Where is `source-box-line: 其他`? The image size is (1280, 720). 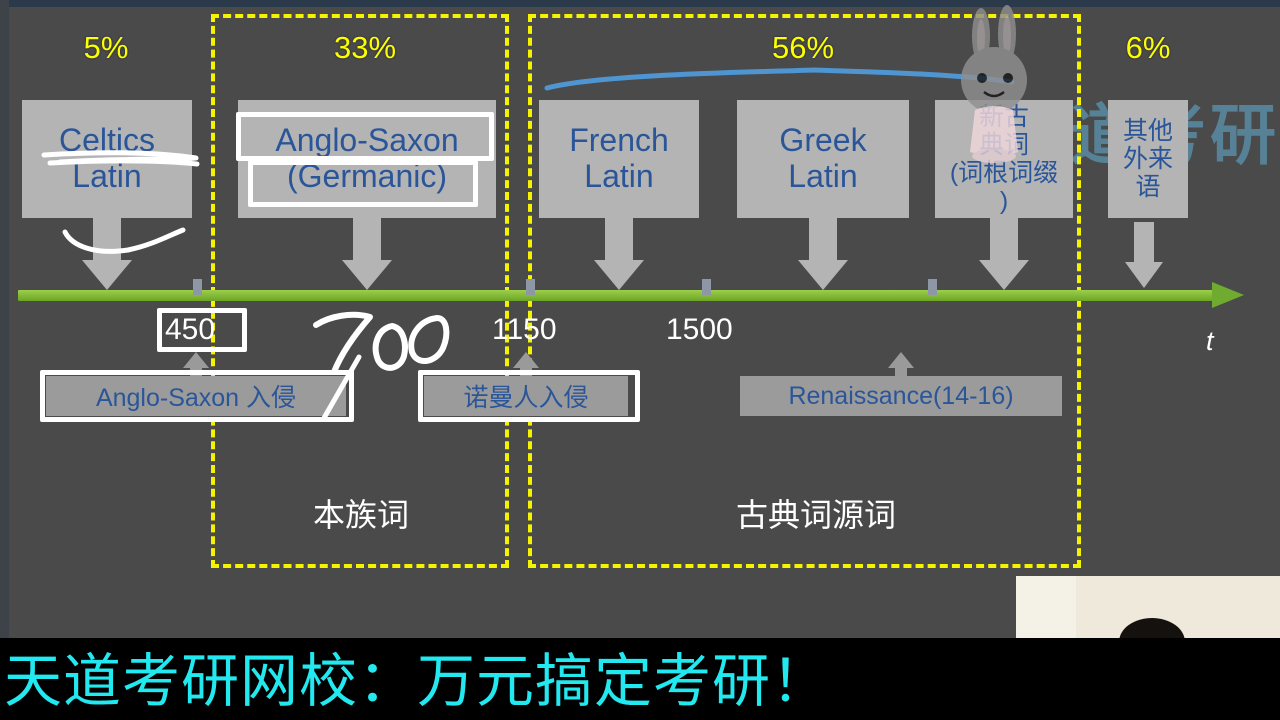
source-box-line: 其他 is located at coordinates (1147, 131).